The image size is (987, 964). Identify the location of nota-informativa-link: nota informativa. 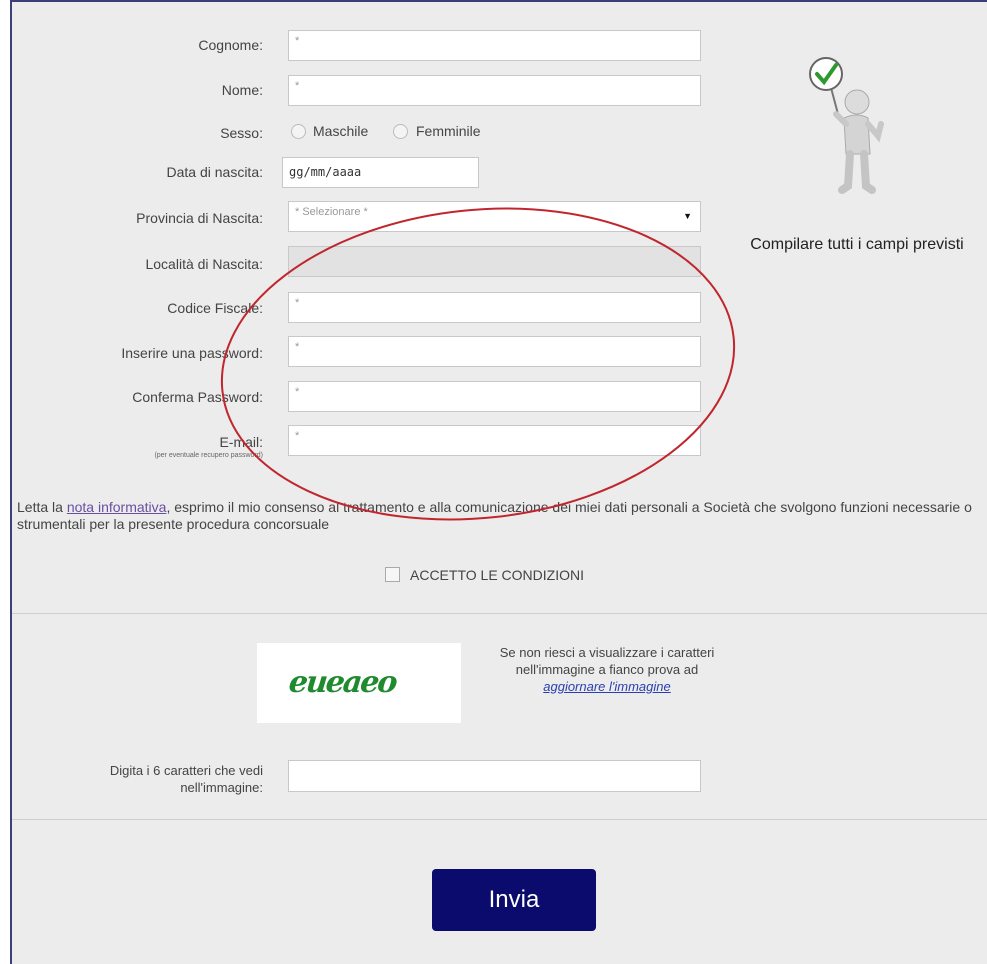
(117, 507).